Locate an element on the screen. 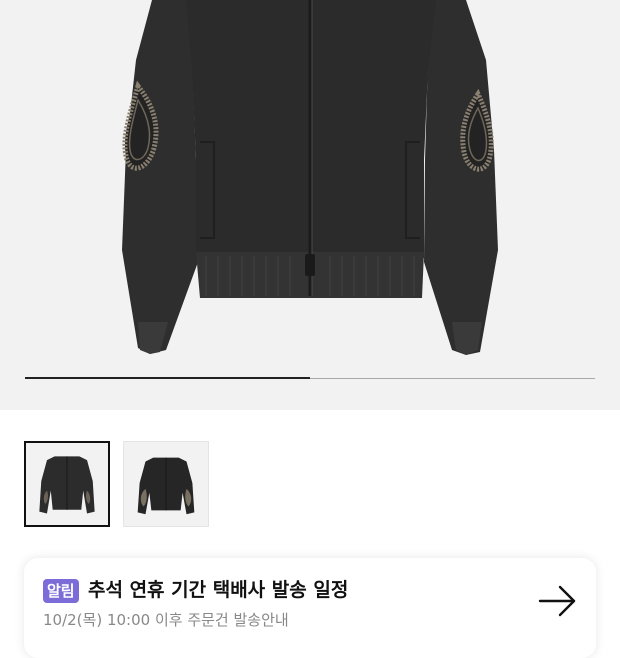 The width and height of the screenshot is (620, 658). notice-title: 추석 연휴 기간 택배사 발송 일정 is located at coordinates (218, 590).